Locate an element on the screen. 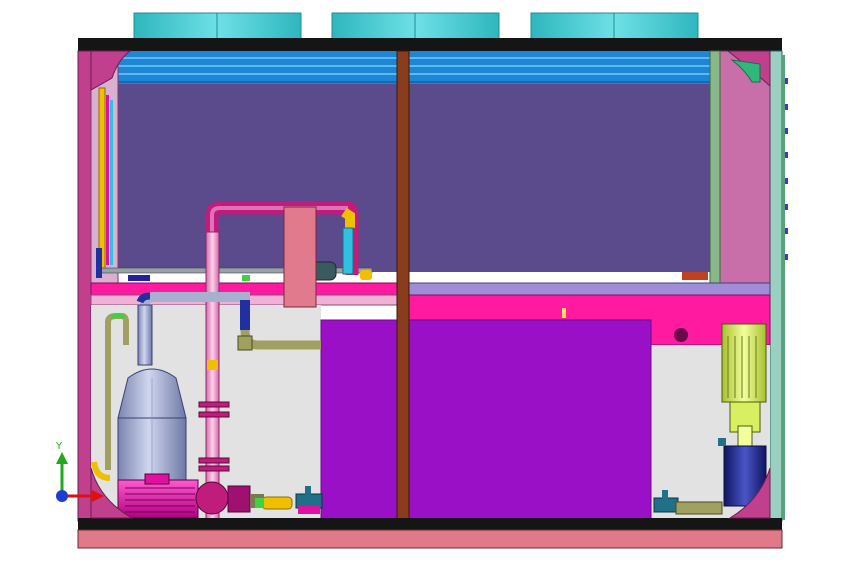  left-corner-post is located at coordinates (84, 286).